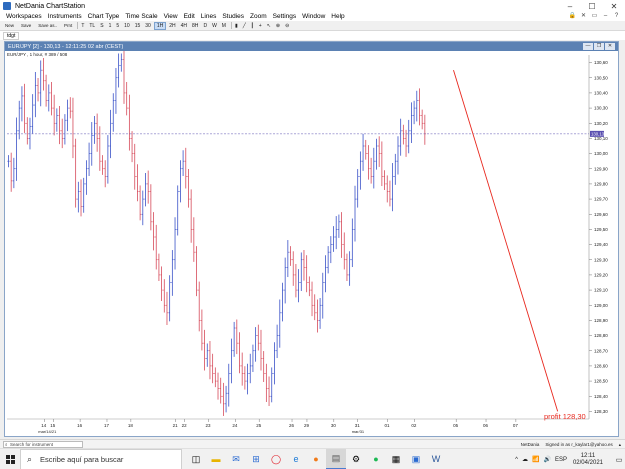 The height and width of the screenshot is (469, 625). Describe the element at coordinates (196, 459) in the screenshot. I see `task-view-icon: ◫` at that location.